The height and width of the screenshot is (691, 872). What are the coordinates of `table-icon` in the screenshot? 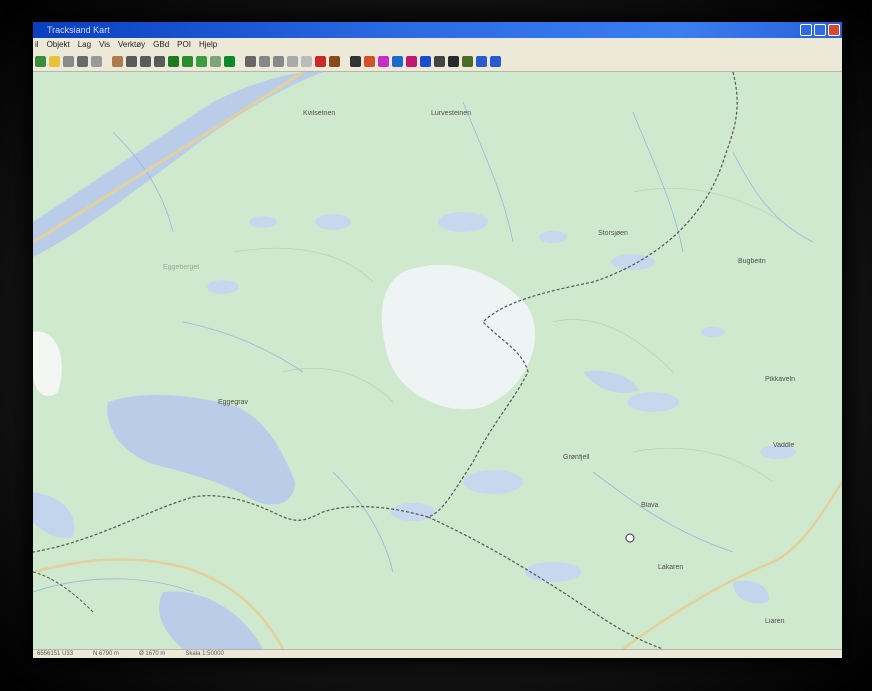 It's located at (229, 61).